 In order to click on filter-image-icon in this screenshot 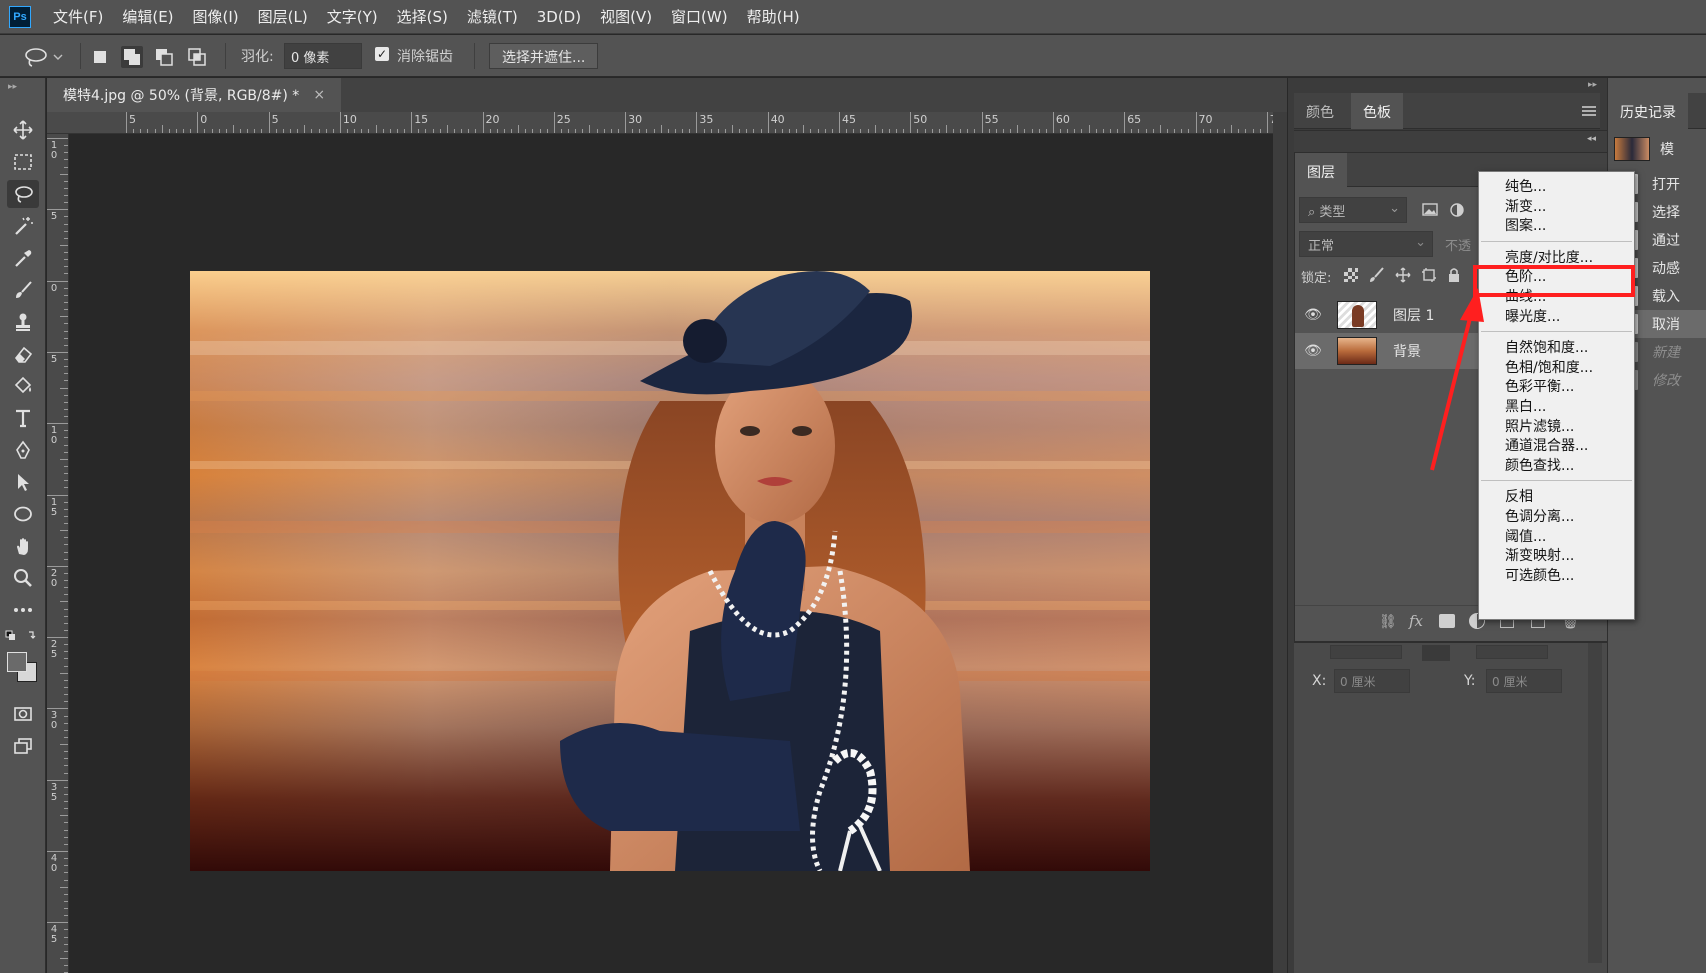, I will do `click(1430, 210)`.